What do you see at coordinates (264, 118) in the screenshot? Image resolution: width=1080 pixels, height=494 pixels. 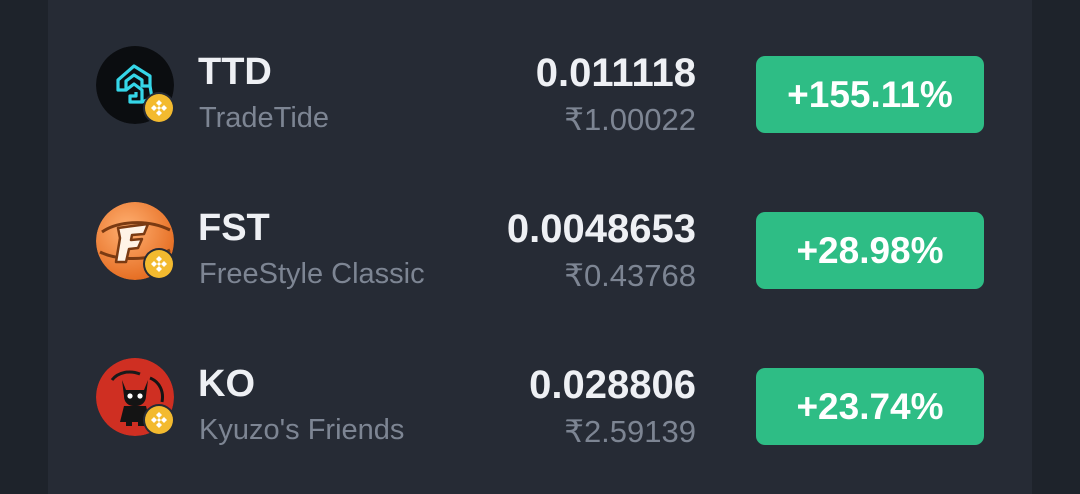 I see `token-name: TradeTide` at bounding box center [264, 118].